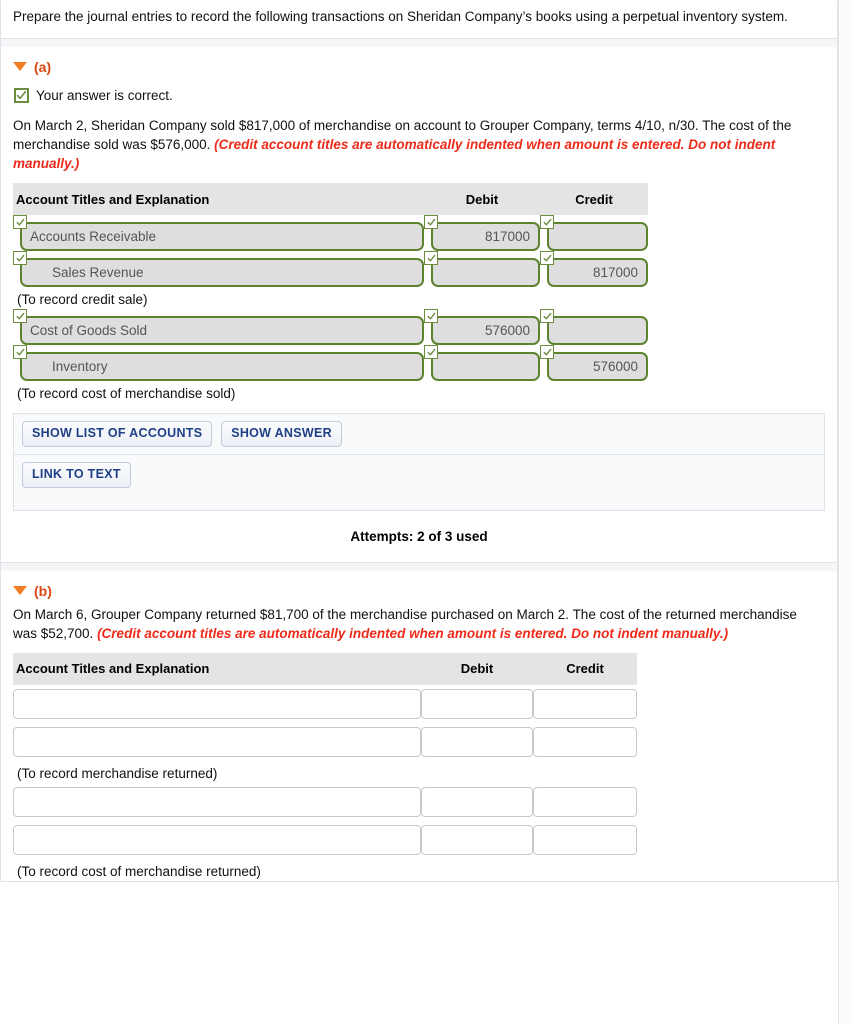 Image resolution: width=852 pixels, height=1024 pixels. Describe the element at coordinates (330, 298) in the screenshot. I see `memo-row: (To record credit sale)` at that location.